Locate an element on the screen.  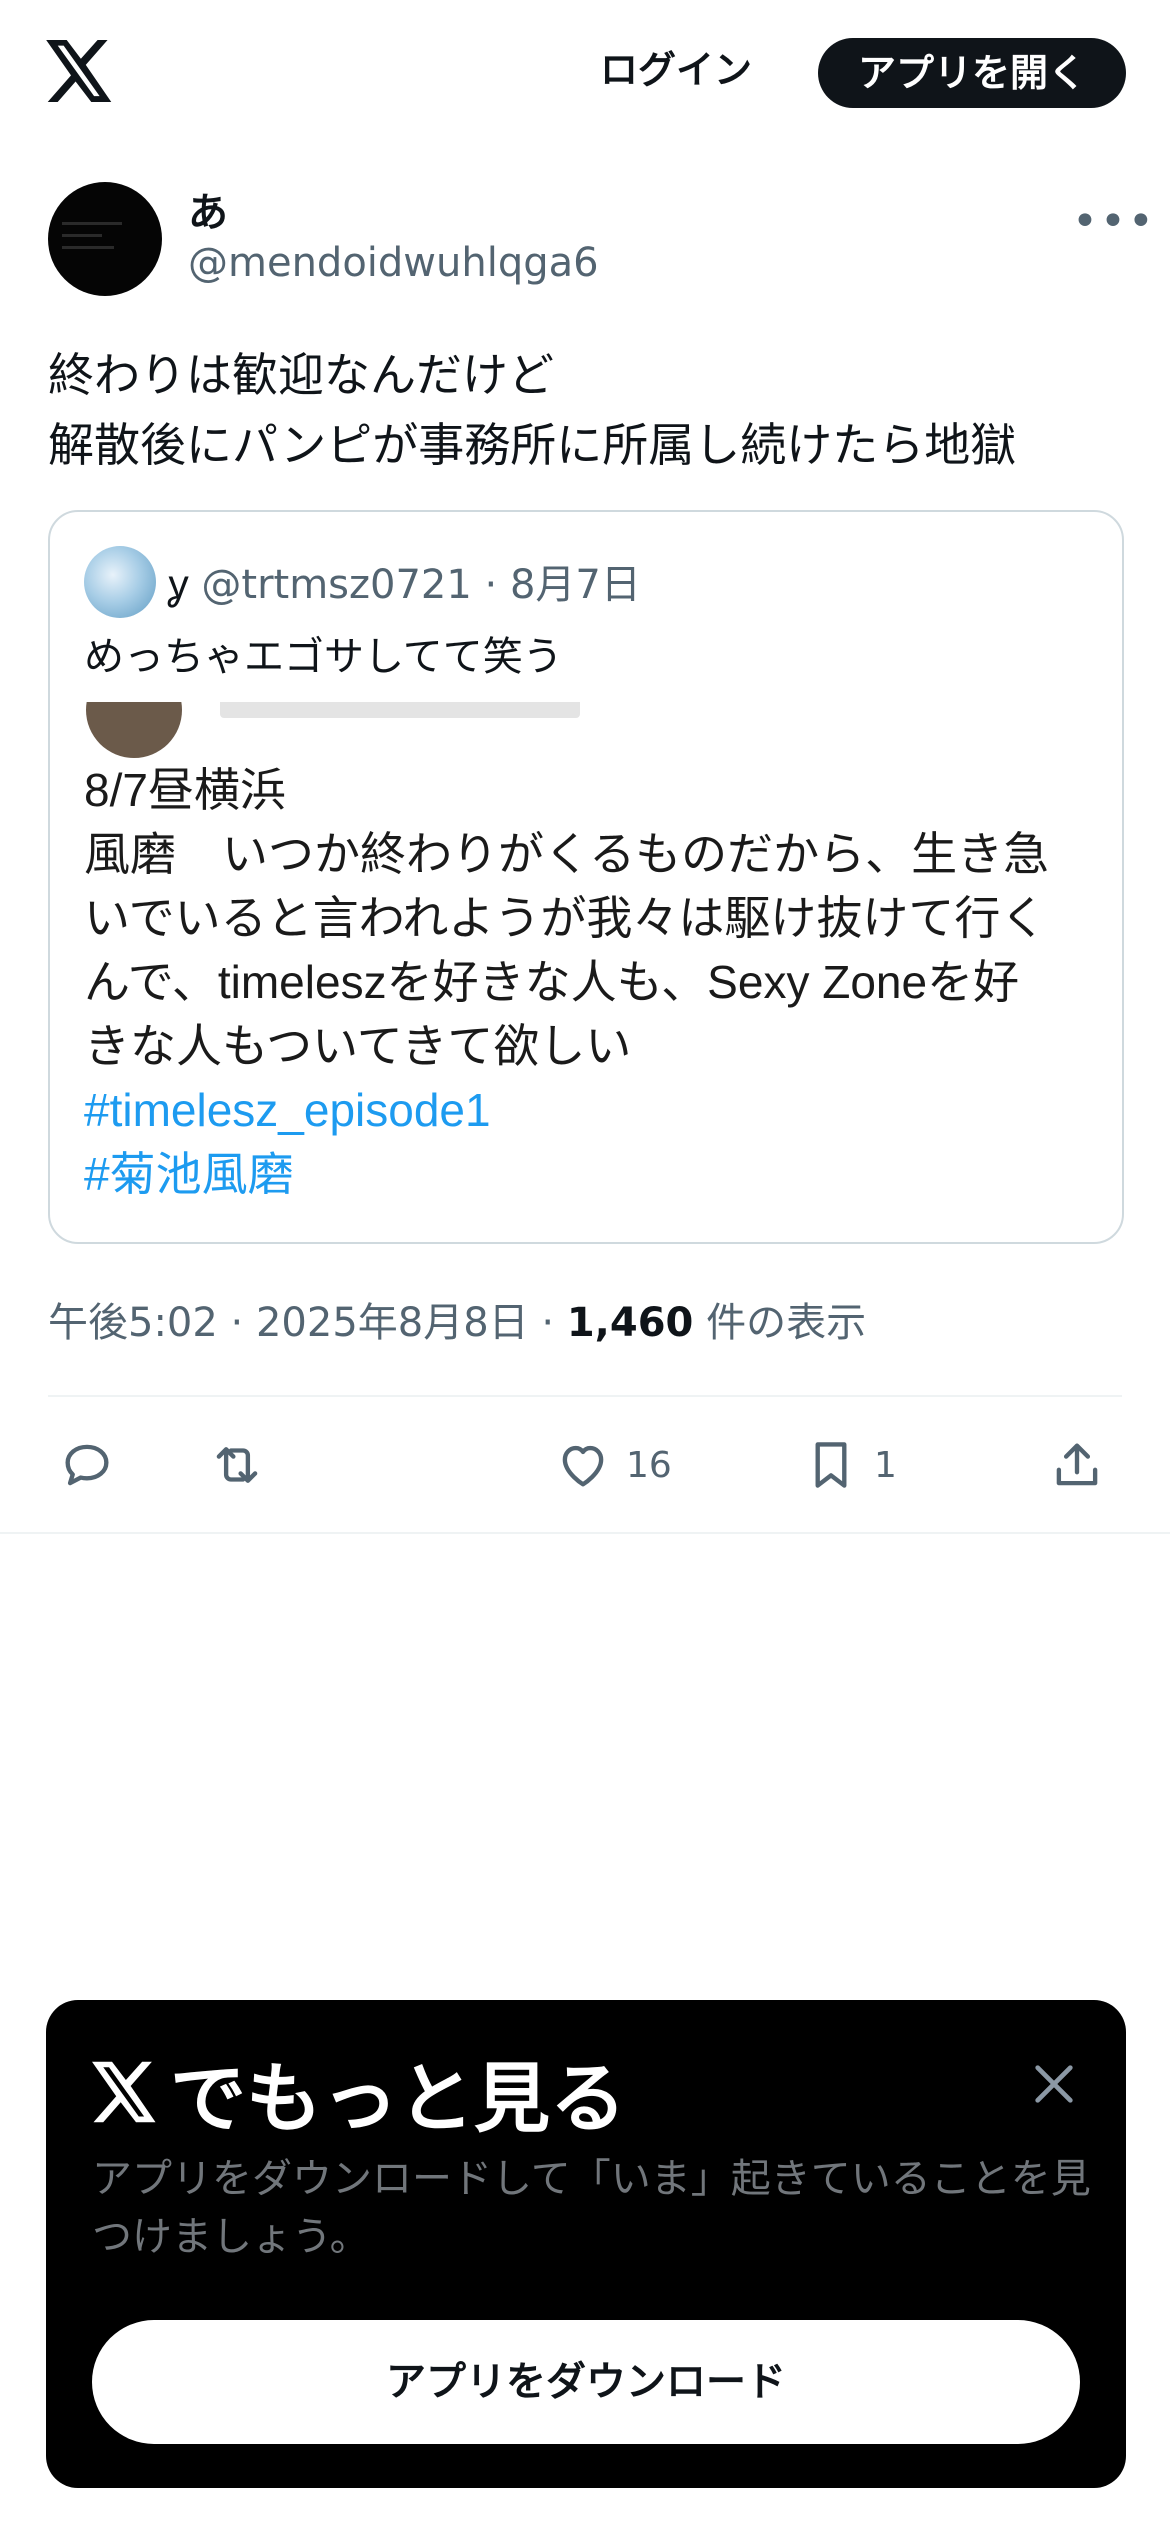
heart-icon is located at coordinates (583, 1466).